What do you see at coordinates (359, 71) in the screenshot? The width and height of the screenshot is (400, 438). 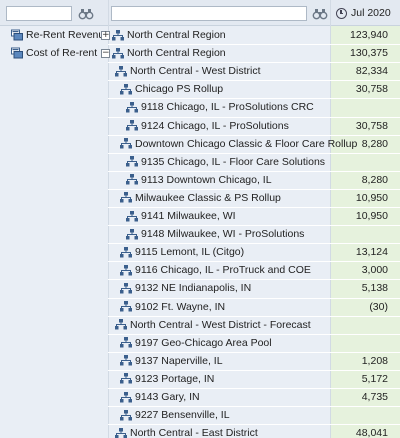 I see `value-cell: 82,334` at bounding box center [359, 71].